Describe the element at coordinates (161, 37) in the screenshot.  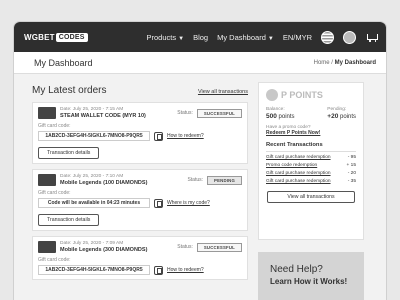
I see `nav-products-label: Products` at that location.